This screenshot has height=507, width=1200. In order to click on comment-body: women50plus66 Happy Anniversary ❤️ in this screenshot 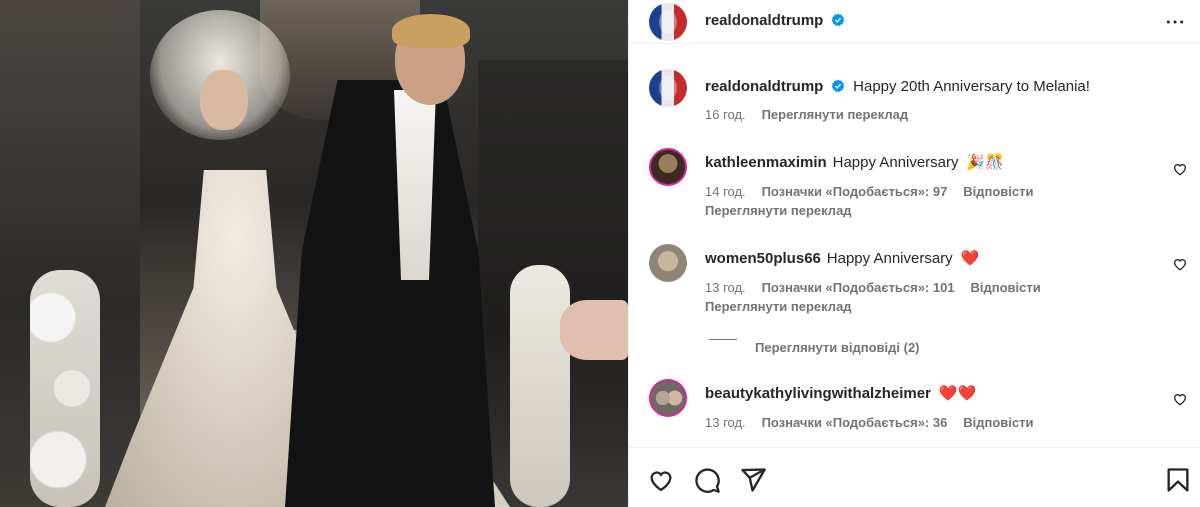, I will do `click(842, 258)`.